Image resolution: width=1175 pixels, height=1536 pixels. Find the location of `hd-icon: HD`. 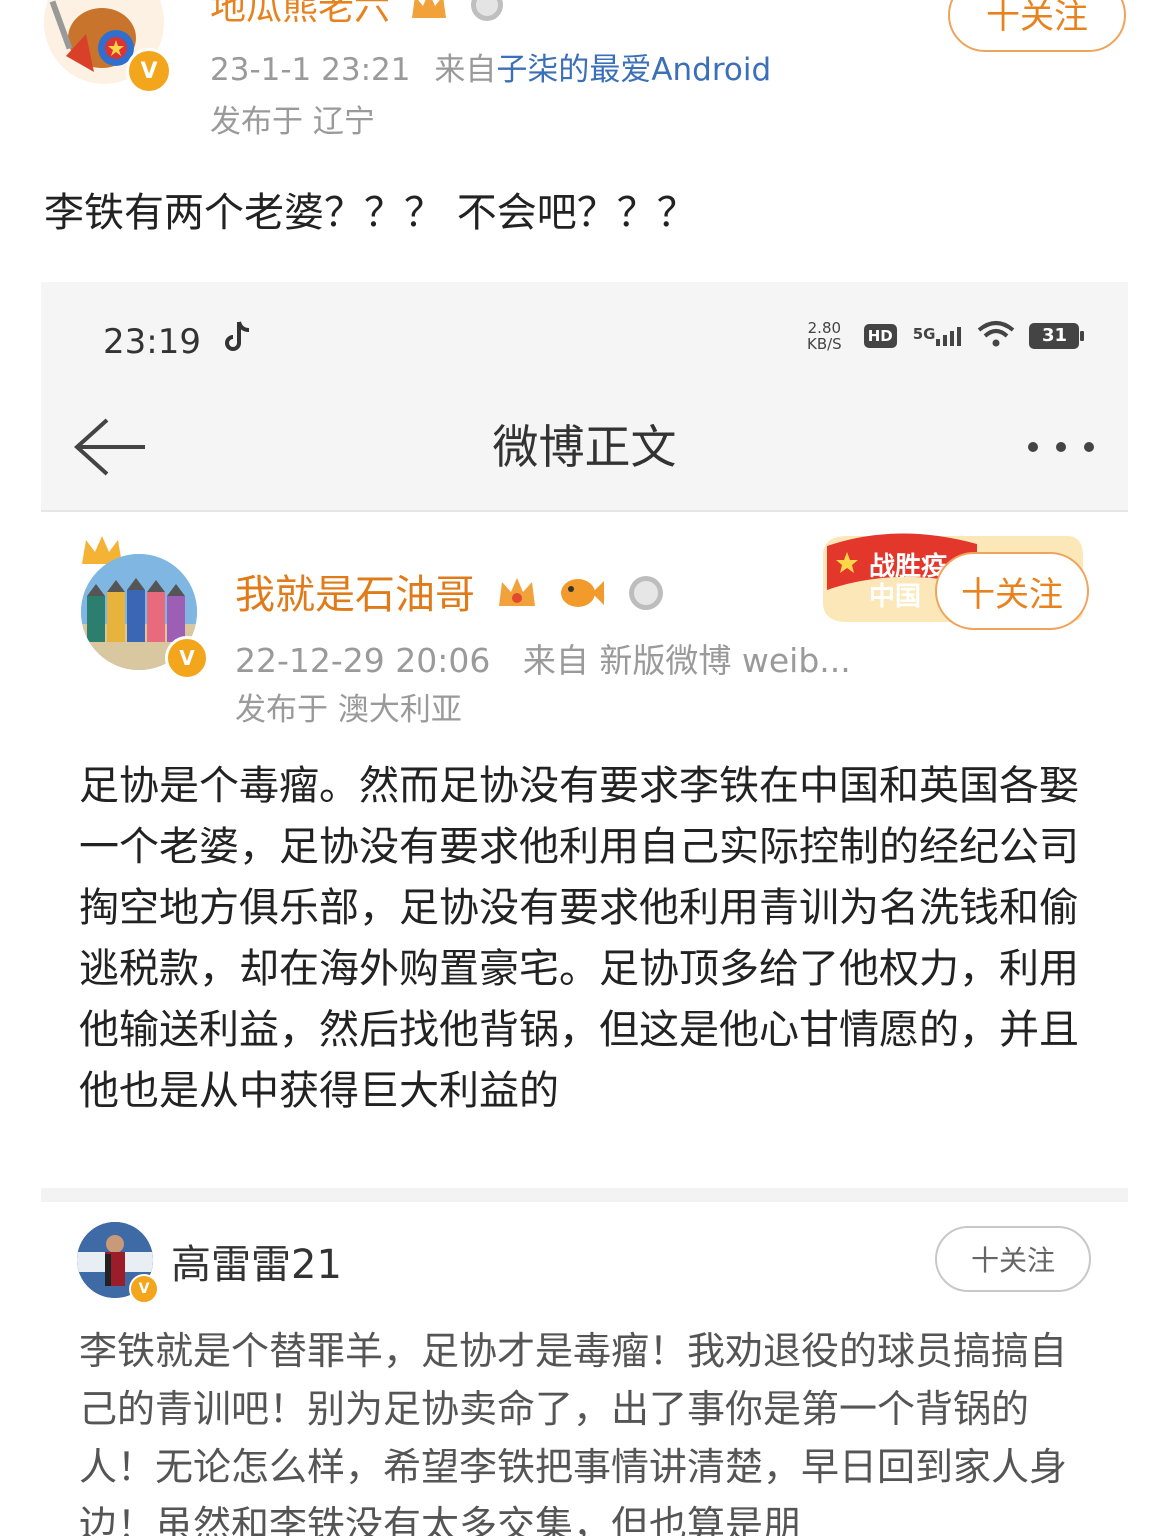

hd-icon: HD is located at coordinates (880, 336).